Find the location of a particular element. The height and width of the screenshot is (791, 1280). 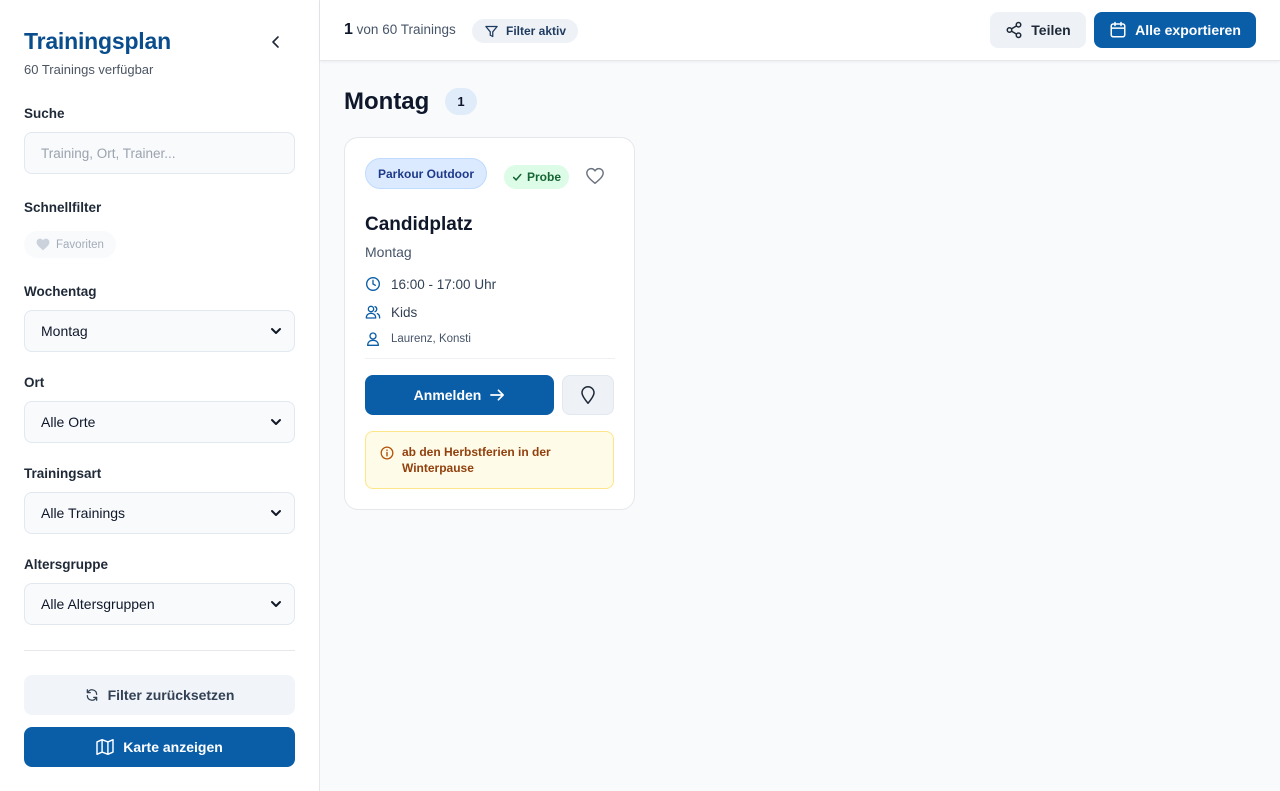

check-icon is located at coordinates (517, 177).